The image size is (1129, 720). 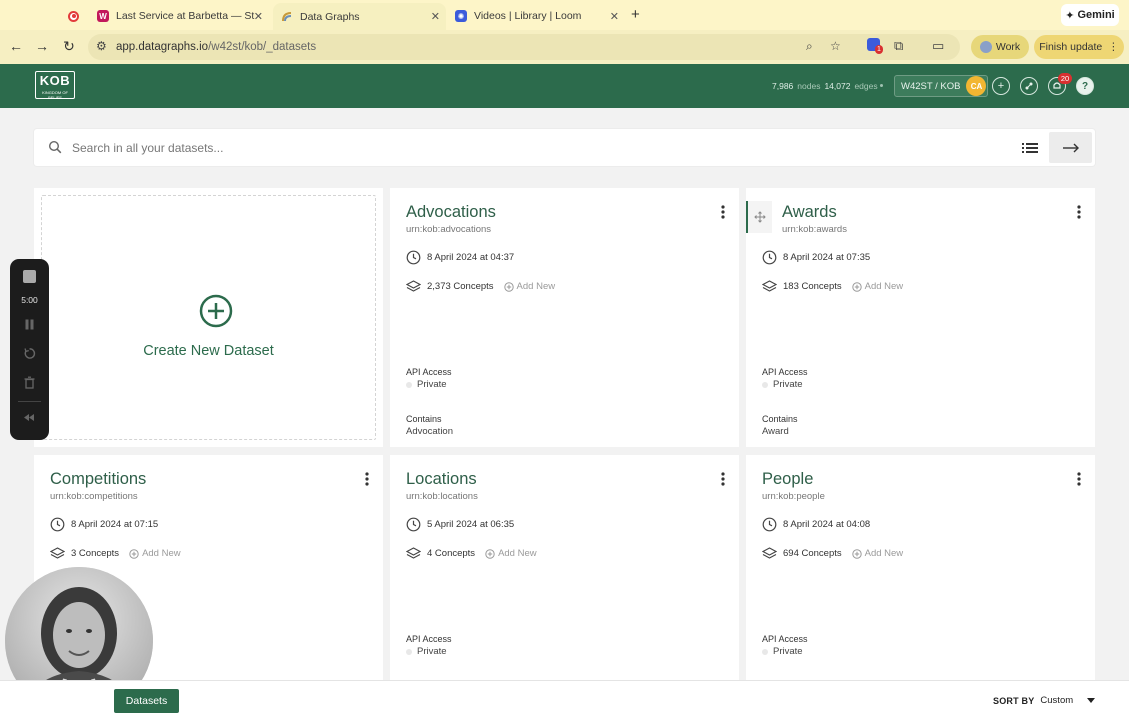 What do you see at coordinates (471, 257) in the screenshot?
I see `dataset-date: 8 April 2024 at 04:37` at bounding box center [471, 257].